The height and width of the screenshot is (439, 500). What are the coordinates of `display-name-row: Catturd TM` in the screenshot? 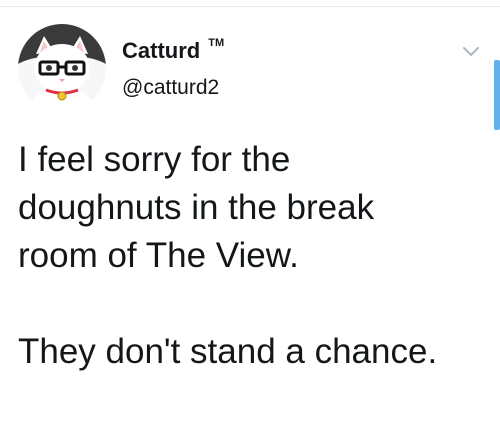 It's located at (173, 50).